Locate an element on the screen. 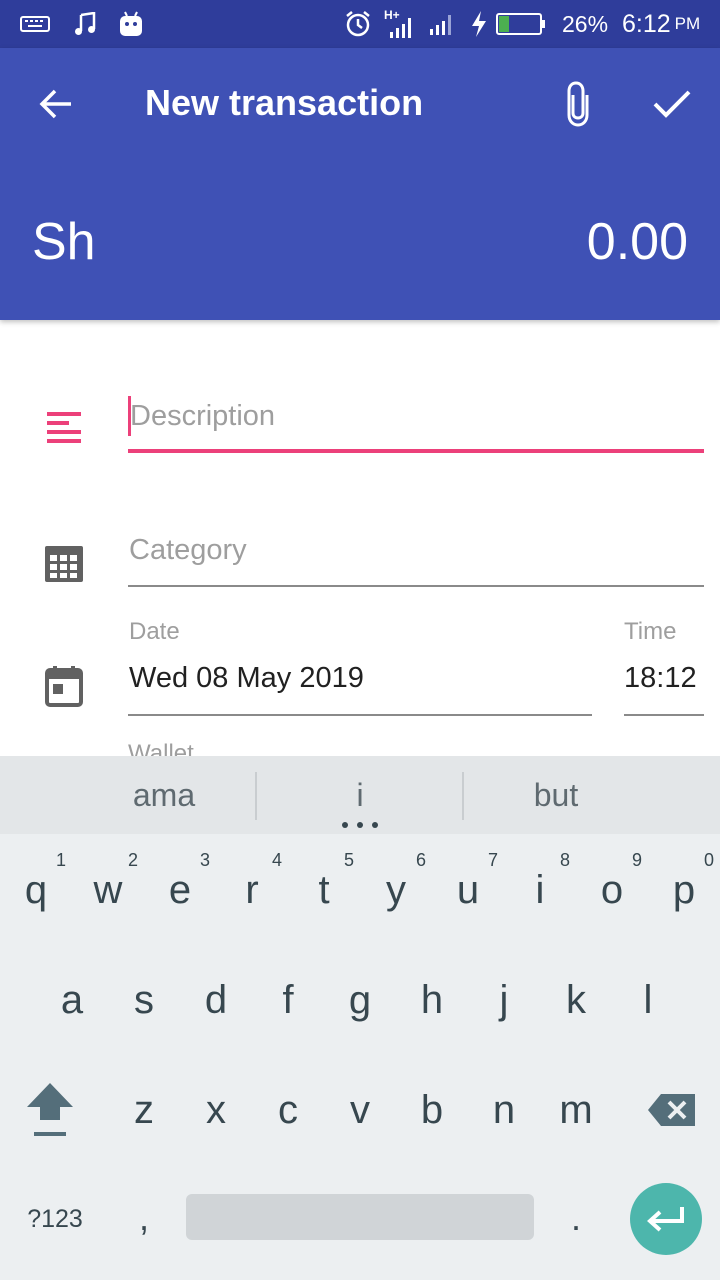 The height and width of the screenshot is (1280, 720). music-note-icon is located at coordinates (85, 24).